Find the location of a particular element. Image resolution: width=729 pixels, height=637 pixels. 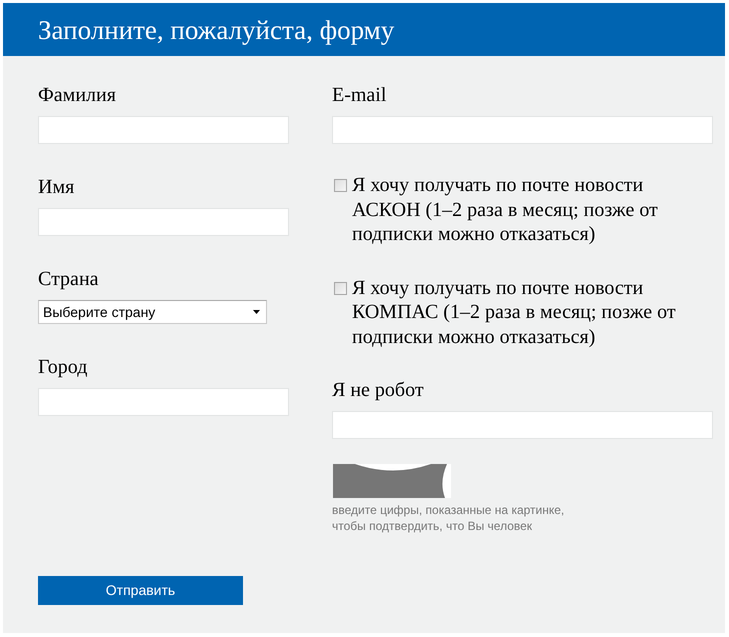

field-label: Город is located at coordinates (63, 367).